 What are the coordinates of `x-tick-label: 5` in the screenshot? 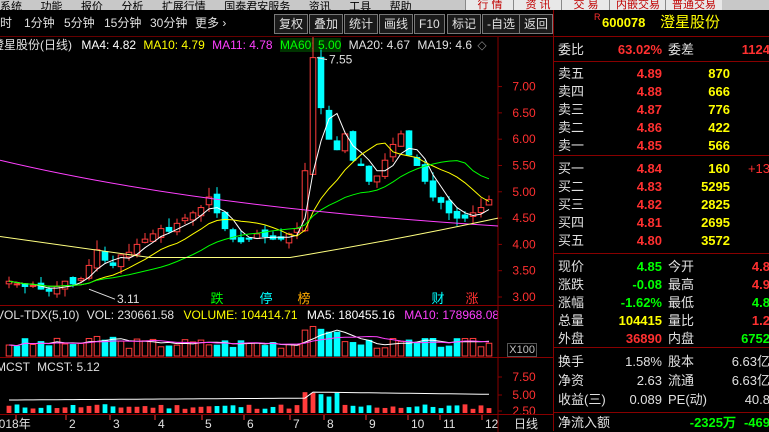 It's located at (208, 424).